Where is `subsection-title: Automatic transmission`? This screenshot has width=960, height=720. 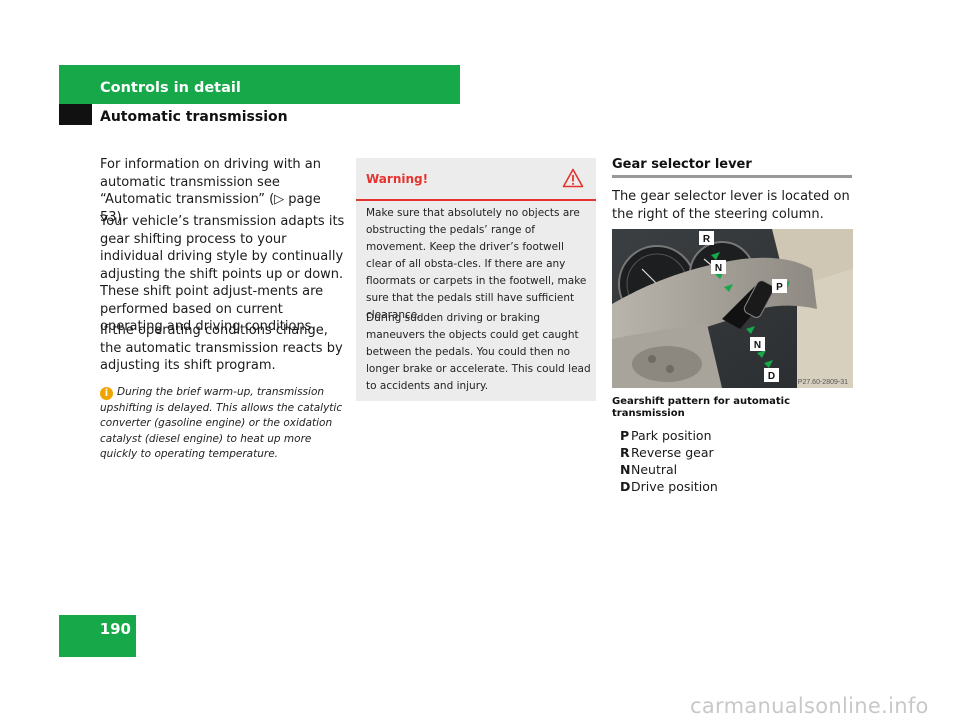
subsection-title: Automatic transmission is located at coordinates (194, 117).